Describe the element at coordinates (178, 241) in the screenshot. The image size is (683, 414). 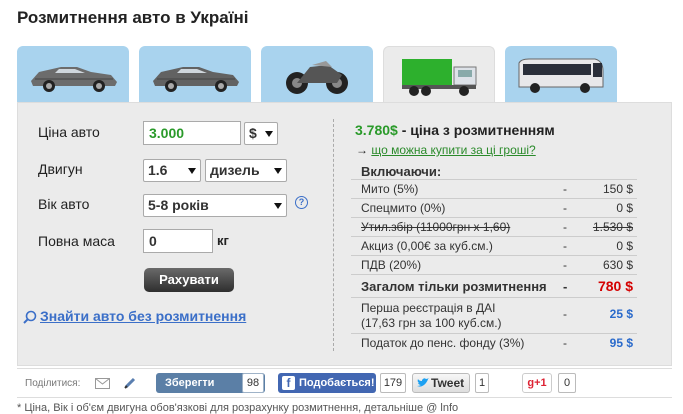
I see `mass-input: 0` at that location.